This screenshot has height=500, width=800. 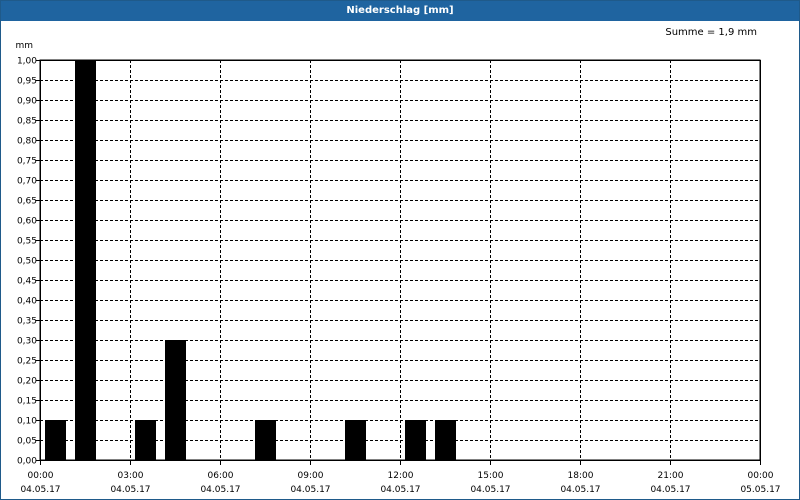 I want to click on y-tick-label: 0,60, so click(x=27, y=222).